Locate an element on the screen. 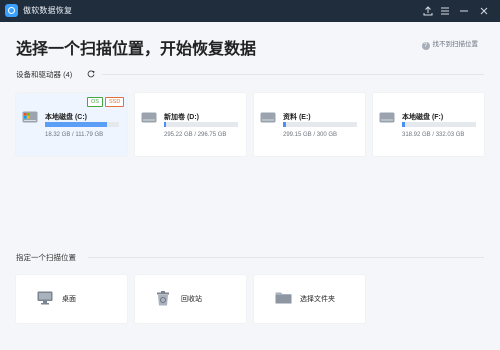 The width and height of the screenshot is (500, 350). drive-card-c: OS SSD 本地磁盘 (C:) 18.32 GB / 111.79 GB is located at coordinates (71, 124).